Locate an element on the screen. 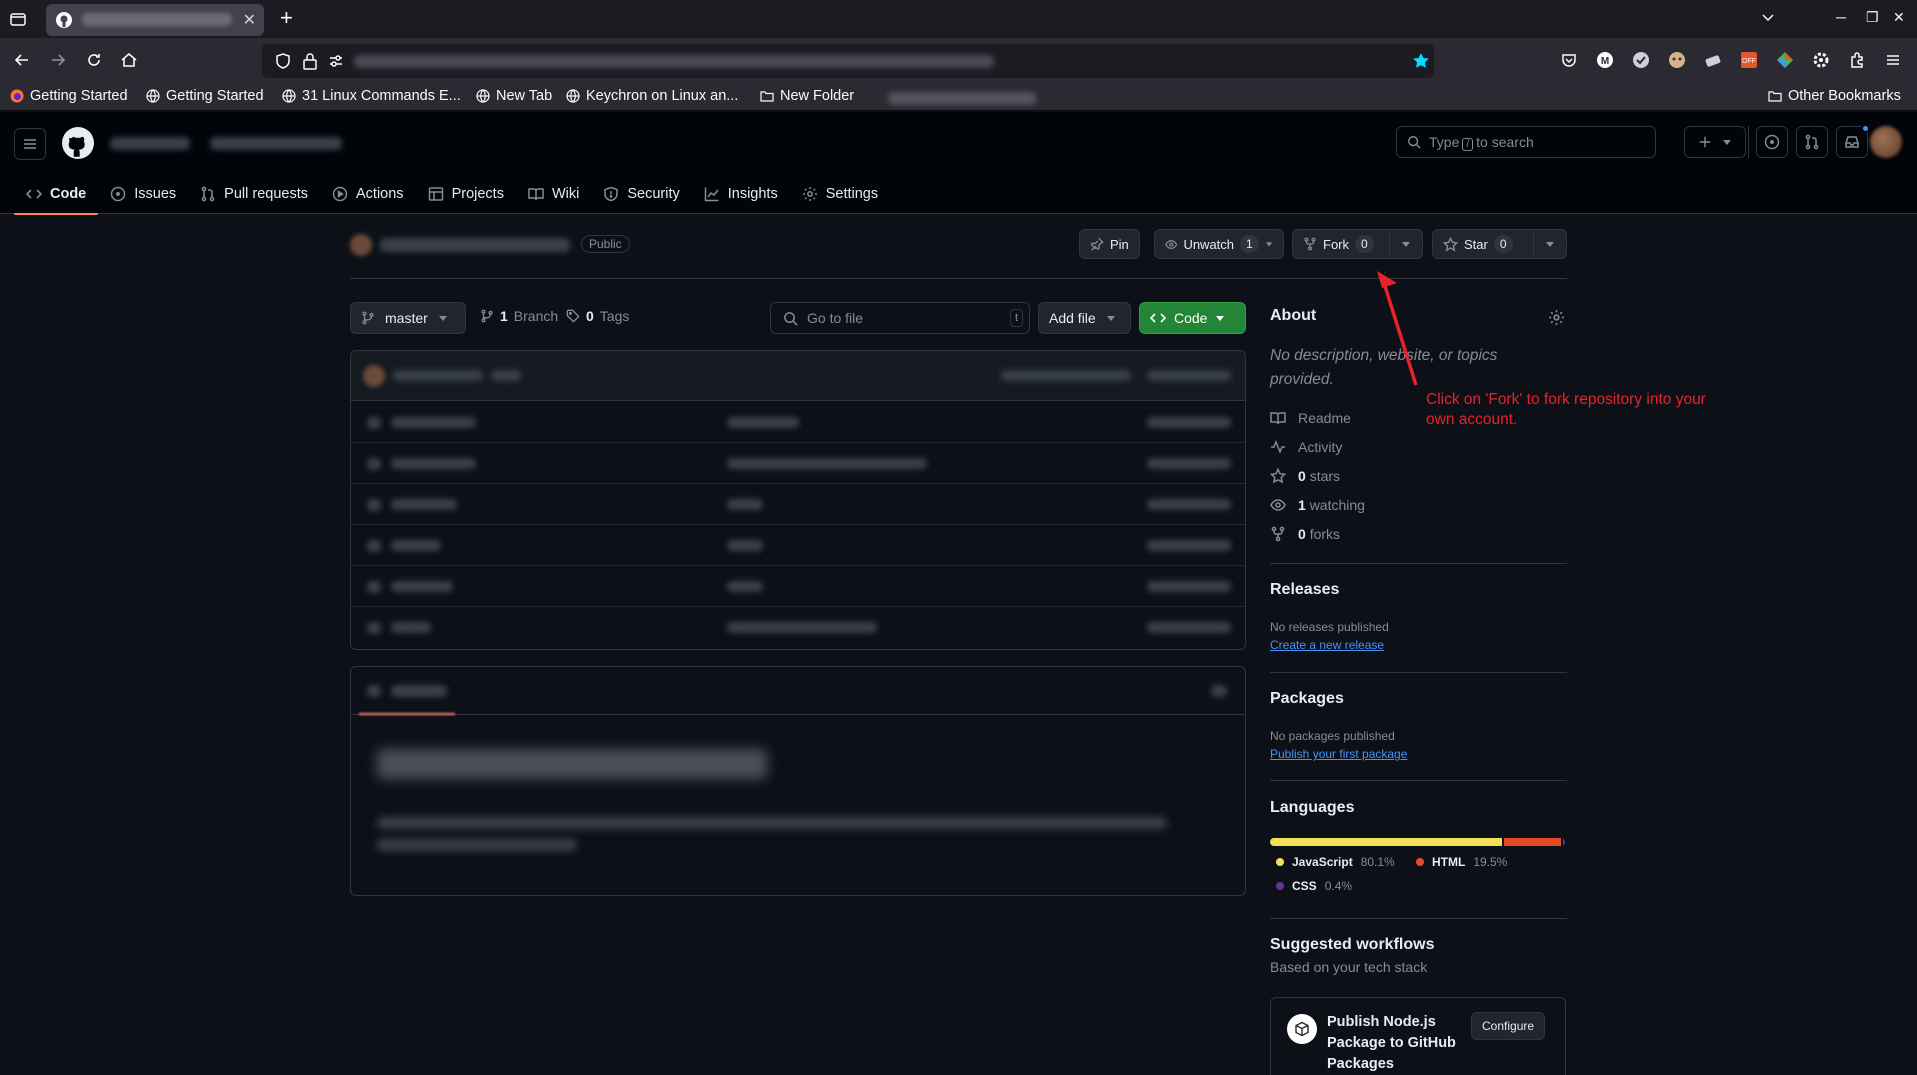 The image size is (1917, 1075). home-icon is located at coordinates (130, 61).